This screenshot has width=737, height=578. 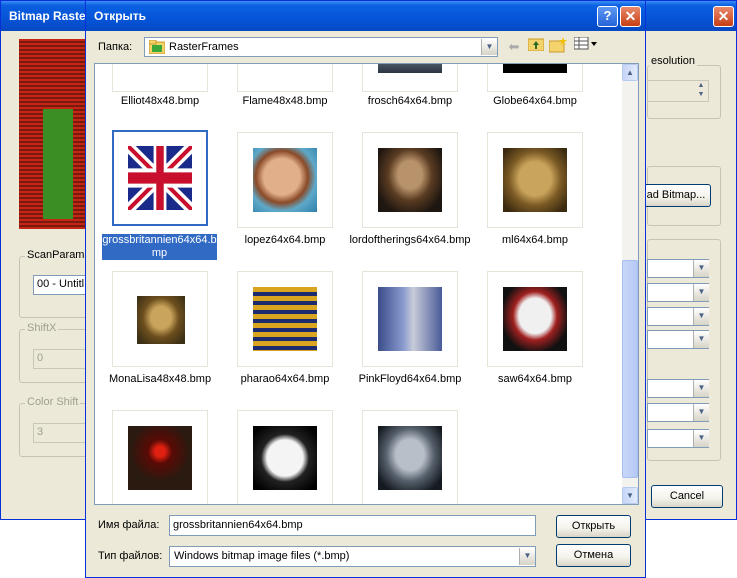 What do you see at coordinates (365, 16) in the screenshot?
I see `dialog-title-bar: Открыть ? ✕` at bounding box center [365, 16].